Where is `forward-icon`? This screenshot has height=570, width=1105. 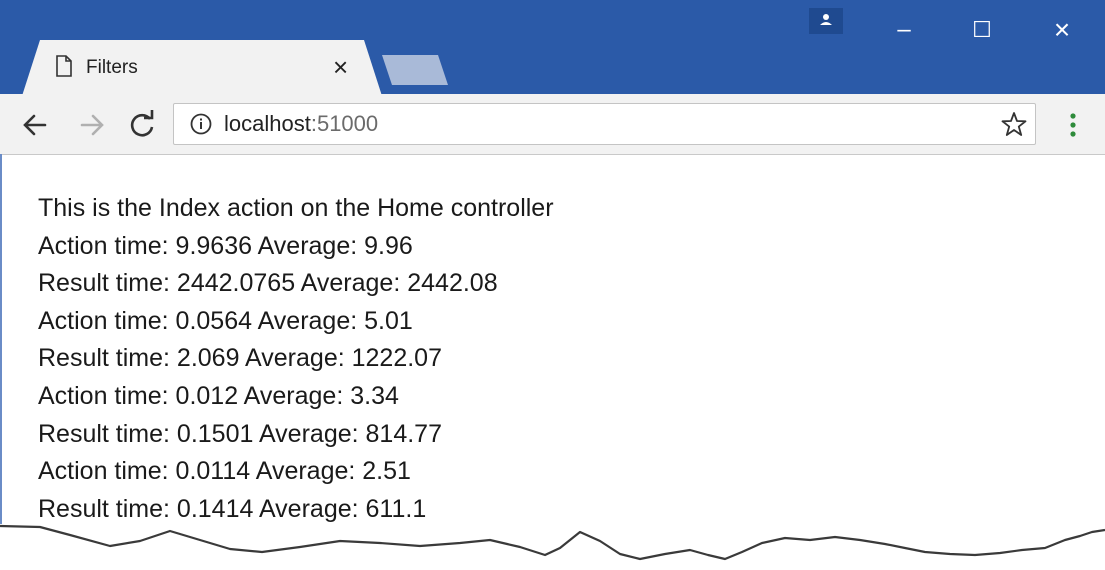 forward-icon is located at coordinates (92, 125).